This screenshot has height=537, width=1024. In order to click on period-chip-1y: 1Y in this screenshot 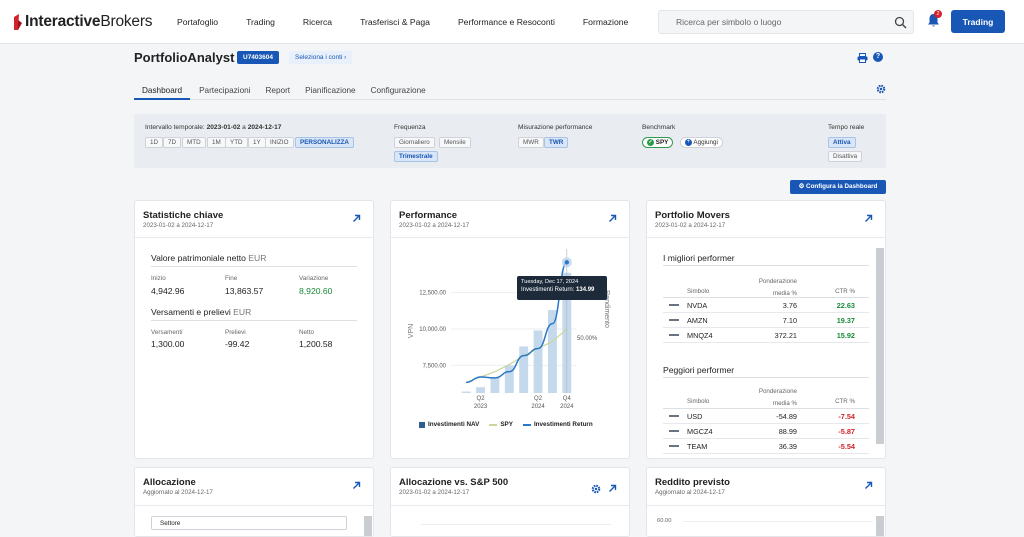, I will do `click(257, 142)`.